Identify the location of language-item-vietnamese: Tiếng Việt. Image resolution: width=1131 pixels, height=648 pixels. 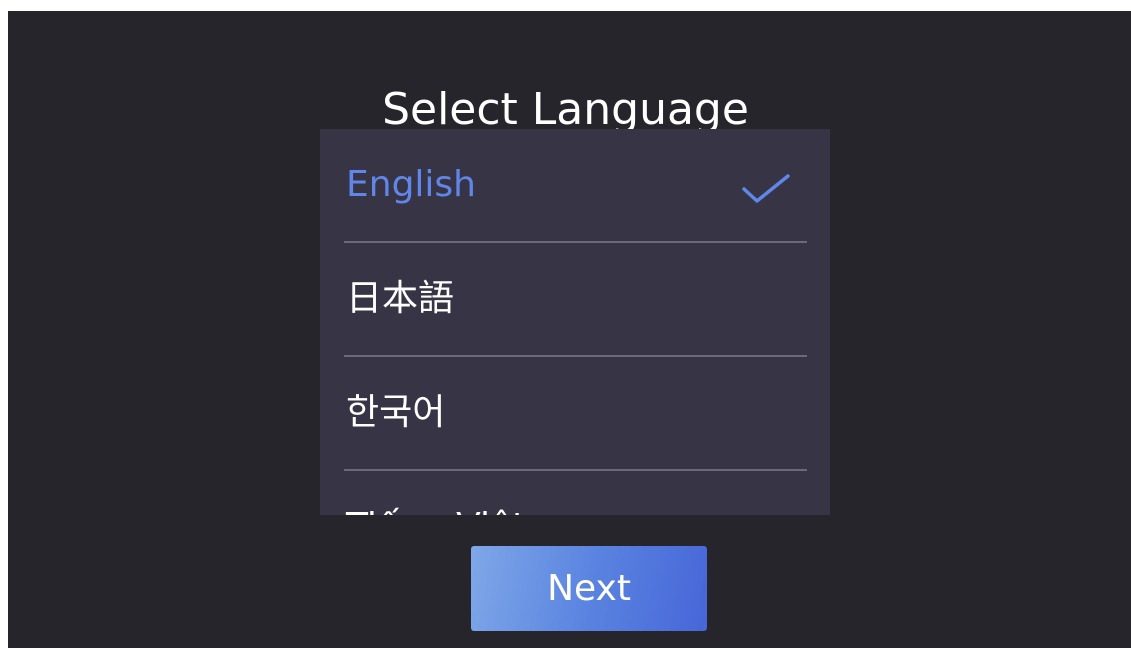
(575, 493).